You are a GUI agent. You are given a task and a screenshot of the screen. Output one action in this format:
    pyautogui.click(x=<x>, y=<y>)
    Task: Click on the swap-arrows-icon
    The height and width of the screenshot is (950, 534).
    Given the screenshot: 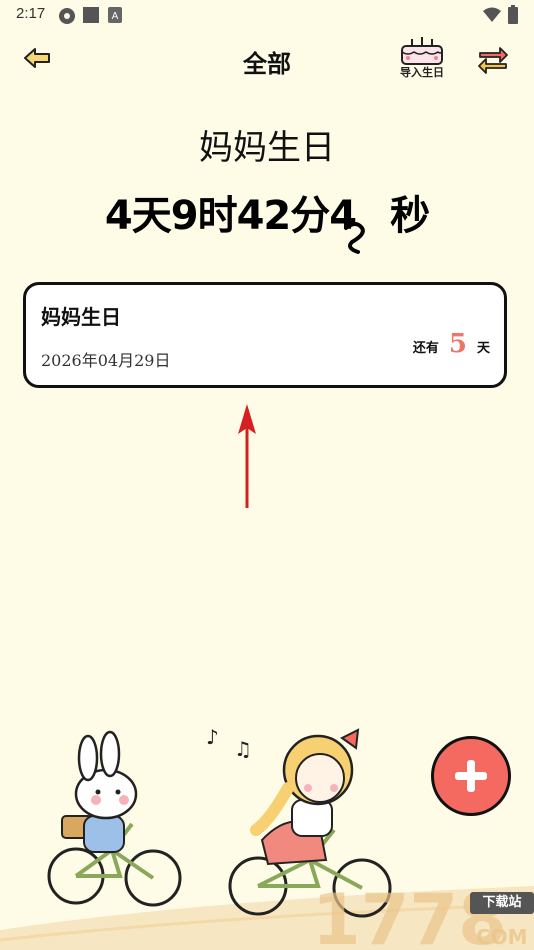 What is the action you would take?
    pyautogui.click(x=493, y=59)
    